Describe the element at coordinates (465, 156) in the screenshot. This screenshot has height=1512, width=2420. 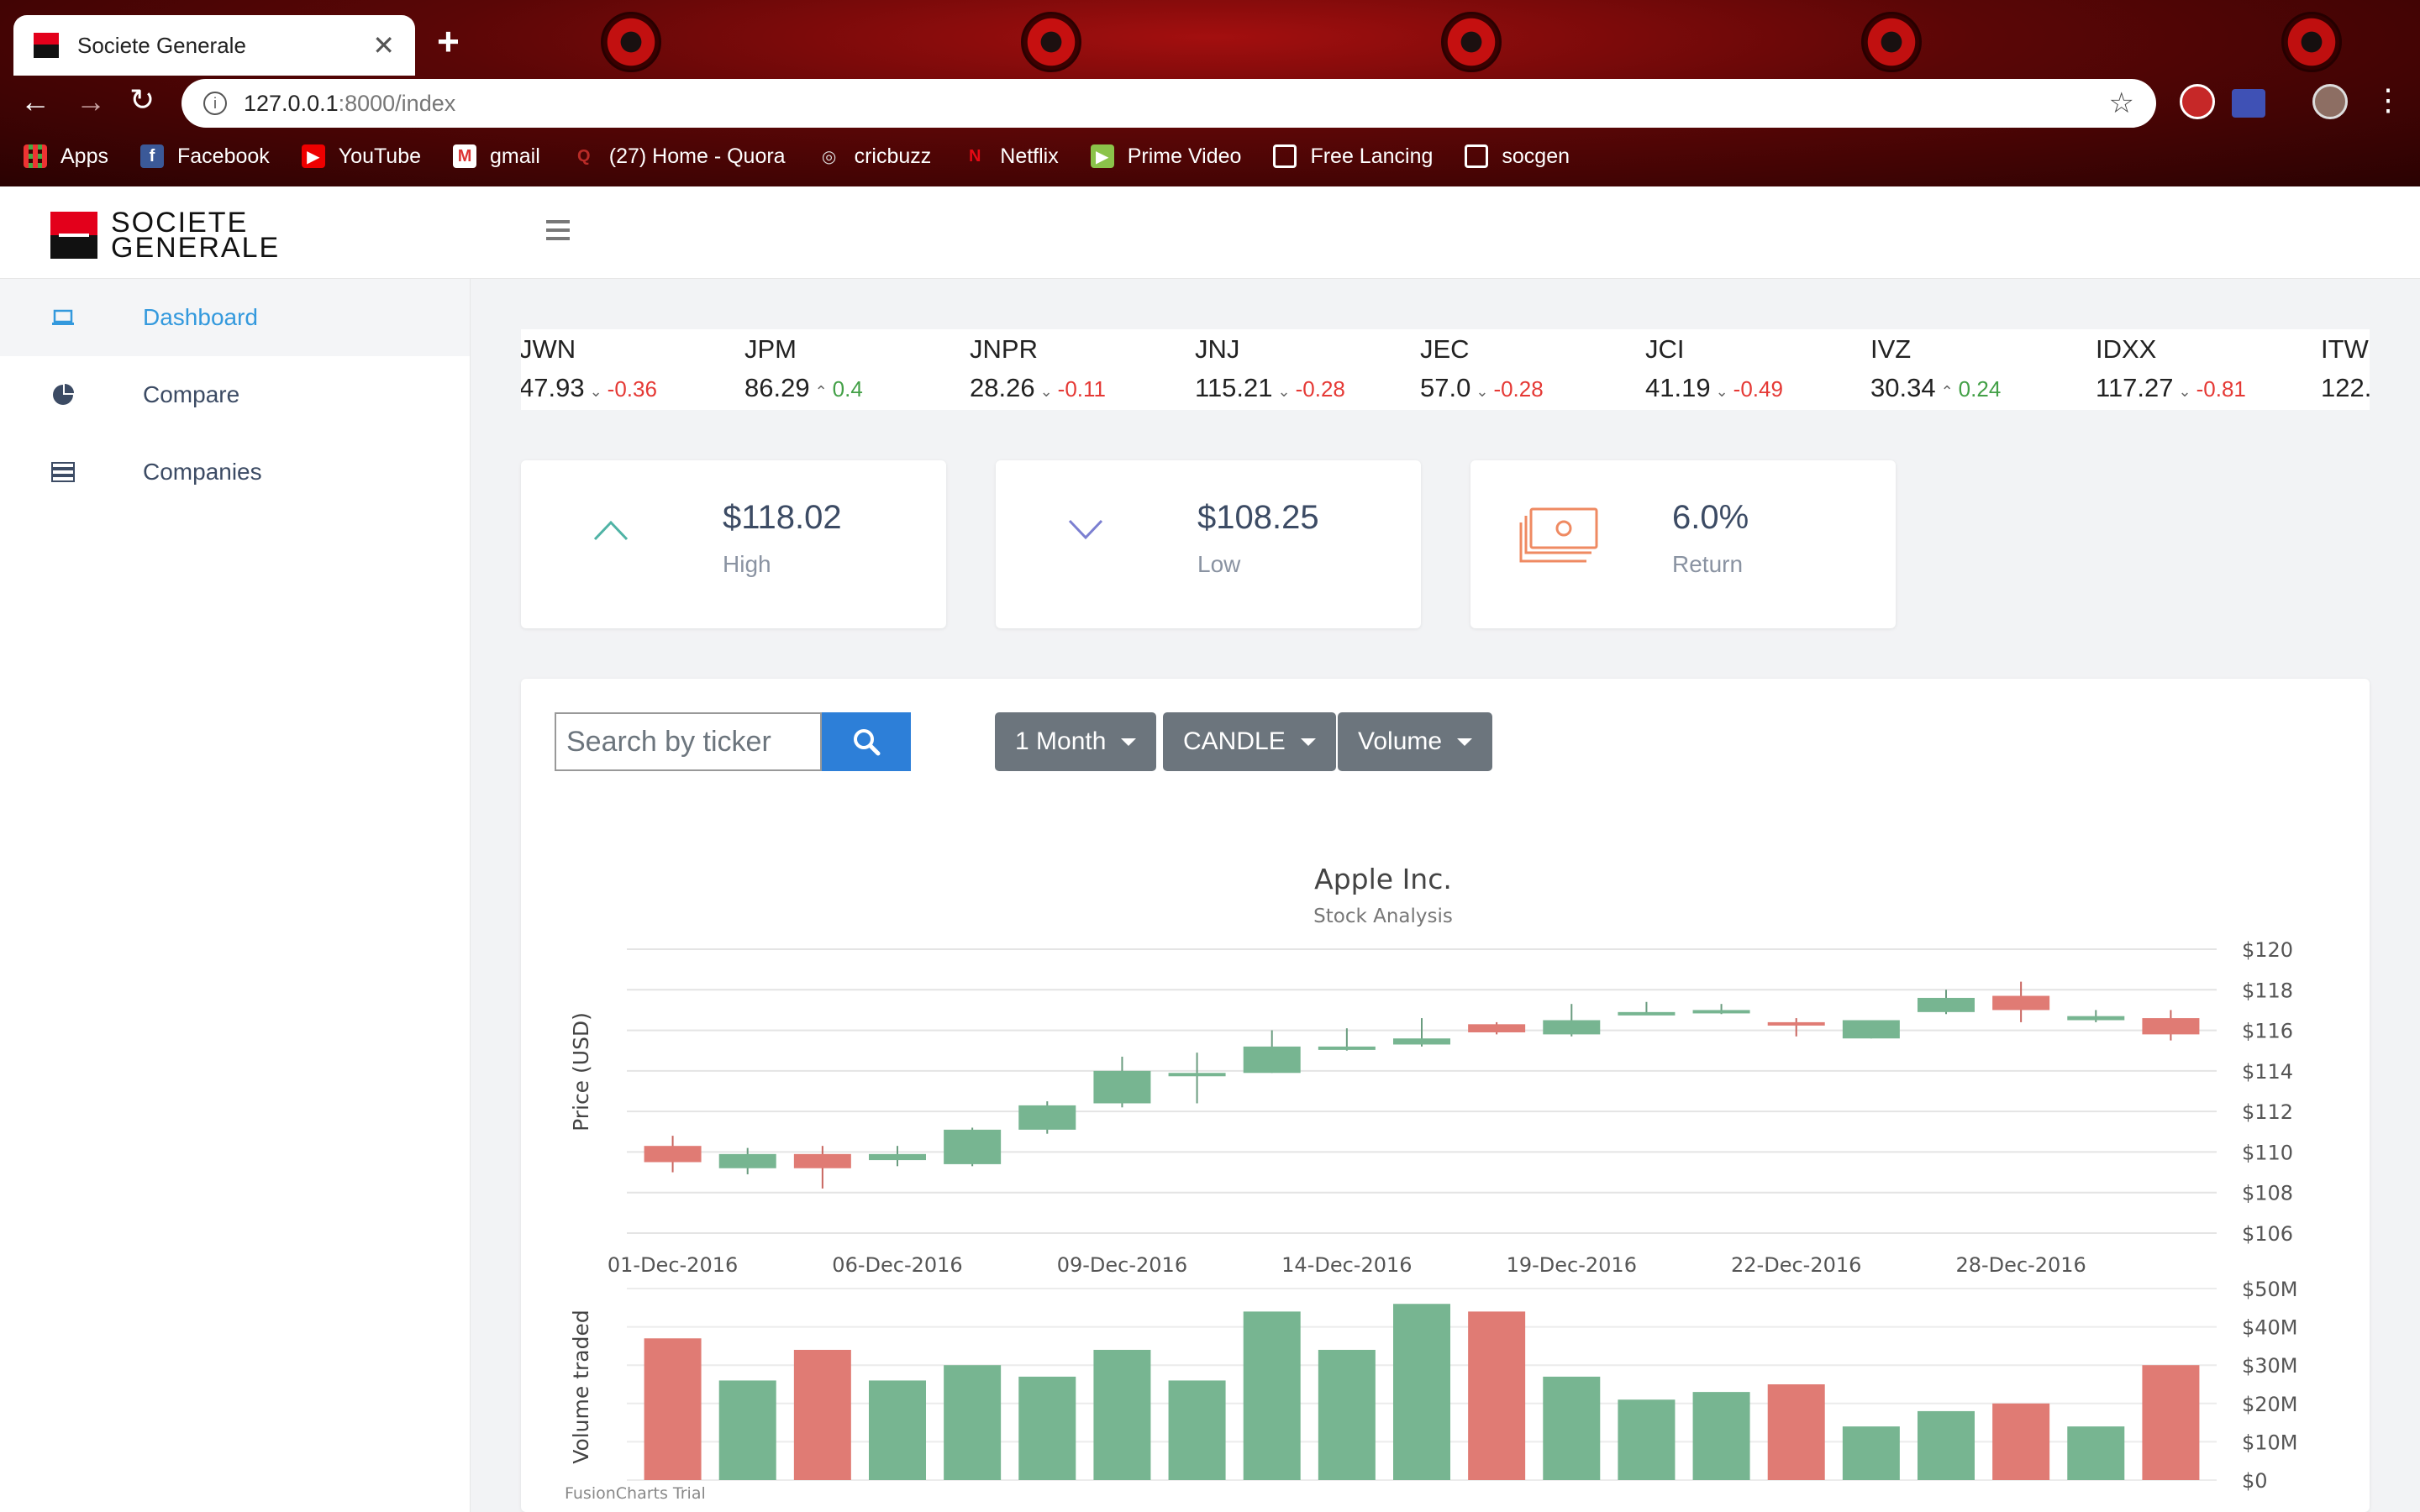
I see `gmail-icon: M` at that location.